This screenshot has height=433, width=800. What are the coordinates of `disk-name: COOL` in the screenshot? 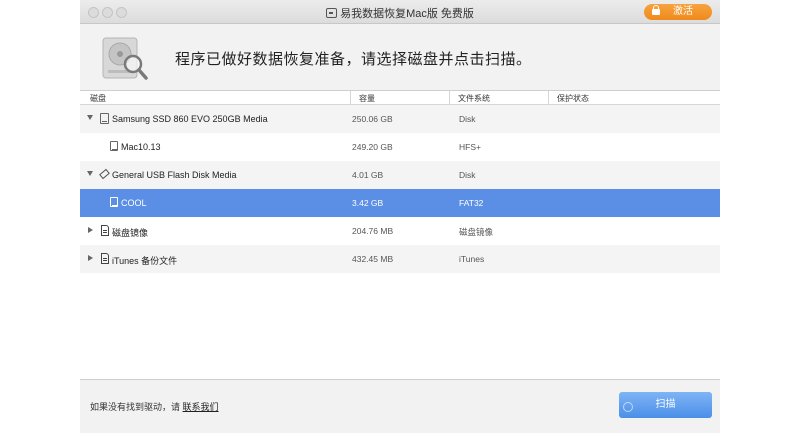 It's located at (134, 203).